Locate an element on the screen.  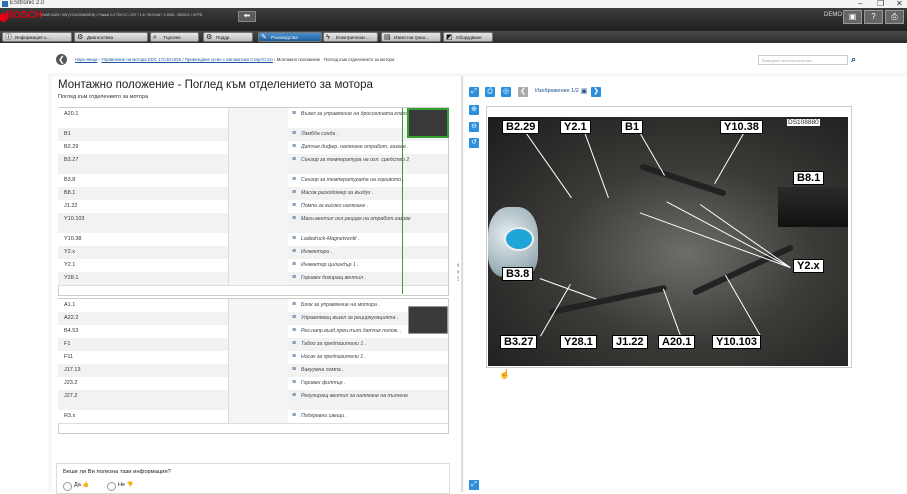
component-description: Сензор за температура на охл. средство 2 is located at coordinates (373, 160).